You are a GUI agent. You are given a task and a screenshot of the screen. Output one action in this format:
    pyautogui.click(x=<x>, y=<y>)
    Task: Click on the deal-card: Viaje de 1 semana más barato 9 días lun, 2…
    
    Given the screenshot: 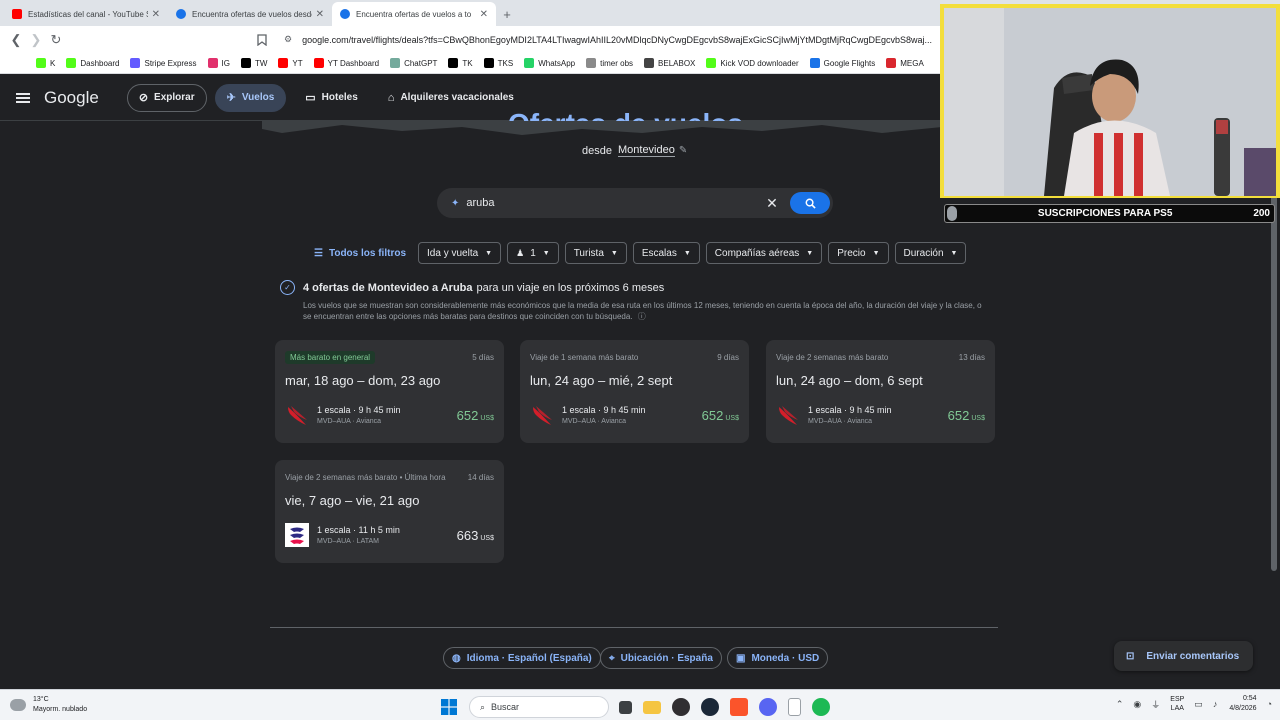 What is the action you would take?
    pyautogui.click(x=634, y=391)
    